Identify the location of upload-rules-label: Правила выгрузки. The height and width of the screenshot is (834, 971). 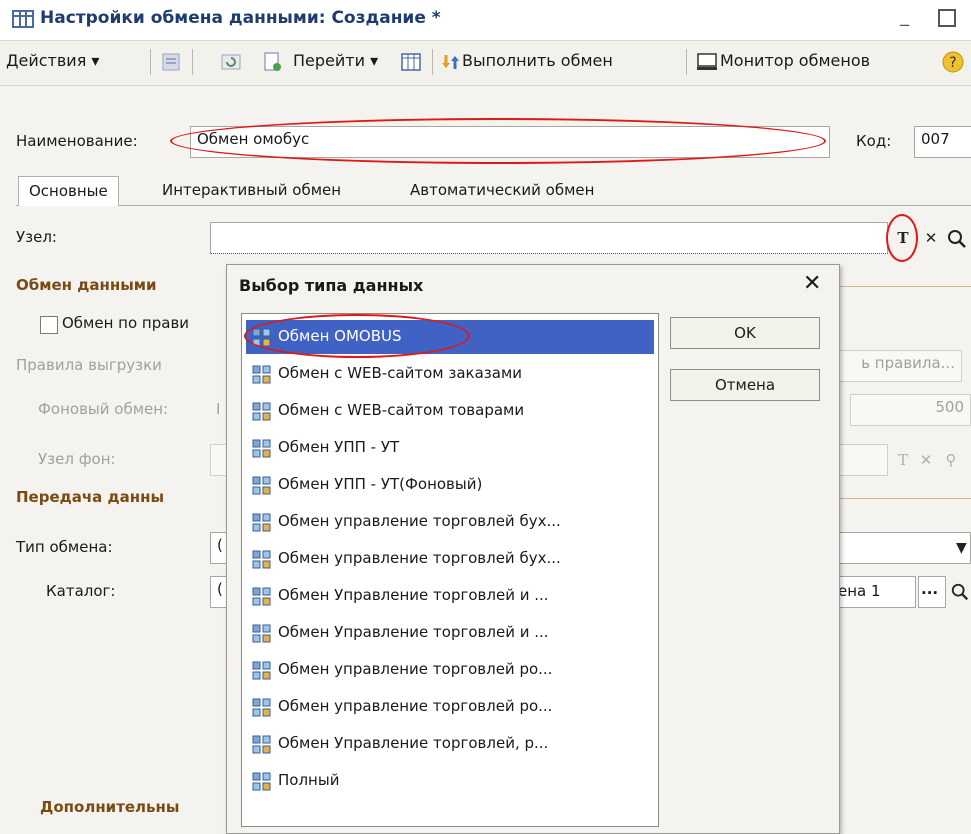
(89, 365).